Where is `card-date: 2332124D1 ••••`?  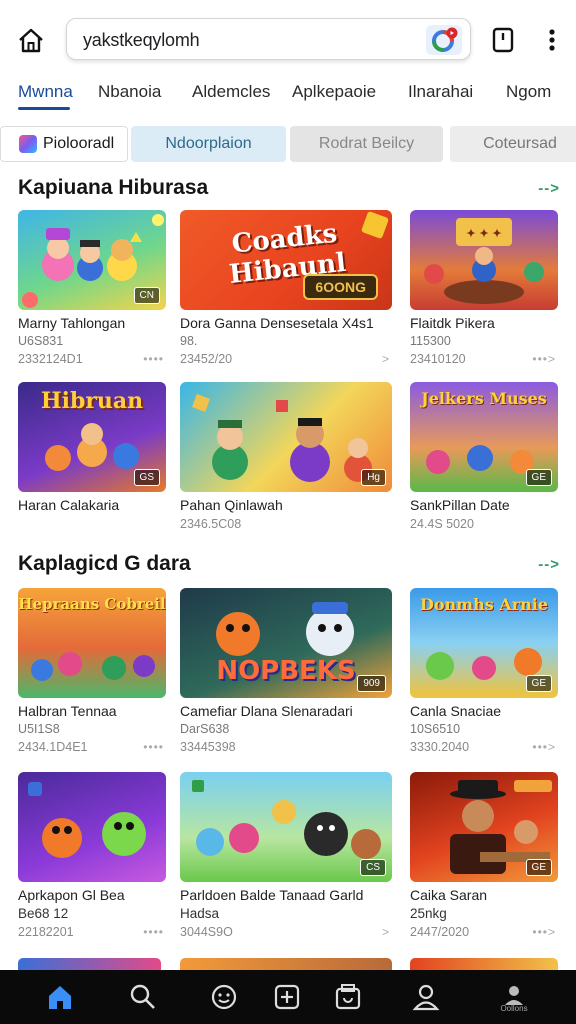 card-date: 2332124D1 •••• is located at coordinates (92, 359).